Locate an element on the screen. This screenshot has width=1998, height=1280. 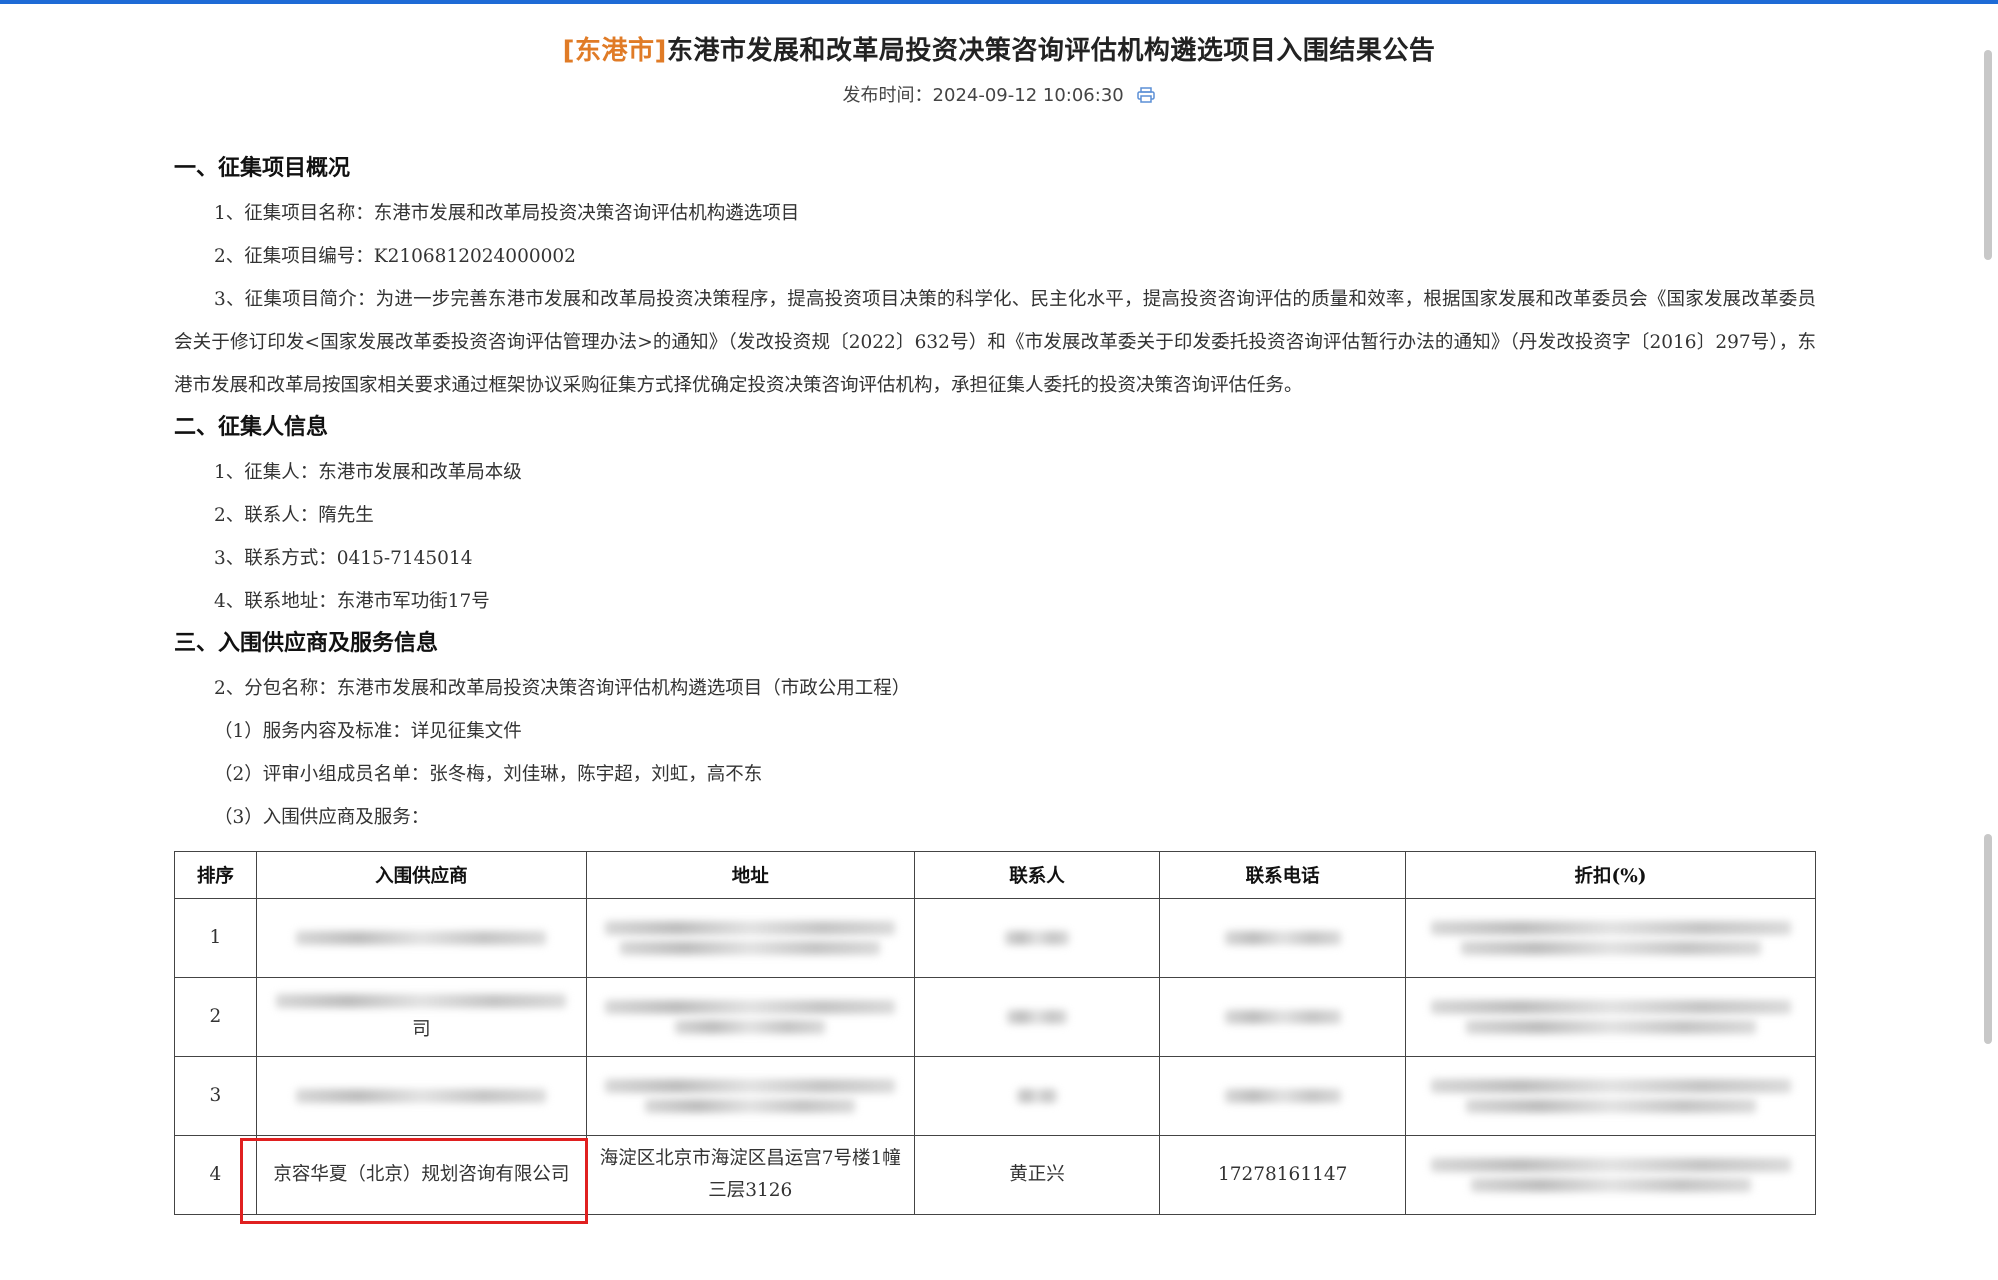
print-icon is located at coordinates (1146, 95).